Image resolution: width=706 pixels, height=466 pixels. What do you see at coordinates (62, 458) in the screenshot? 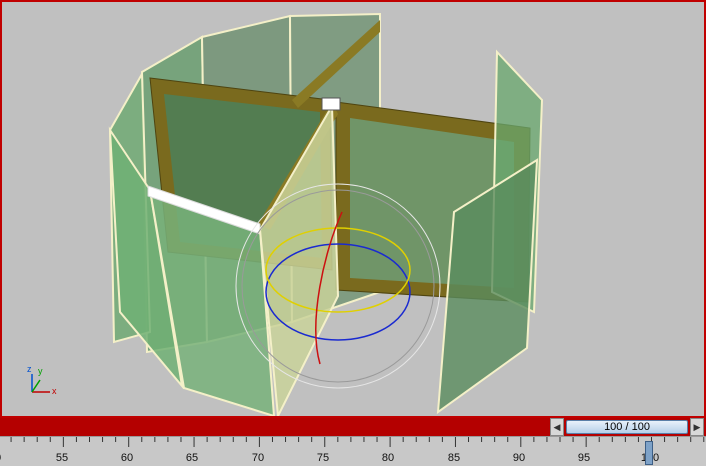
I see `tick-label: 55` at bounding box center [62, 458].